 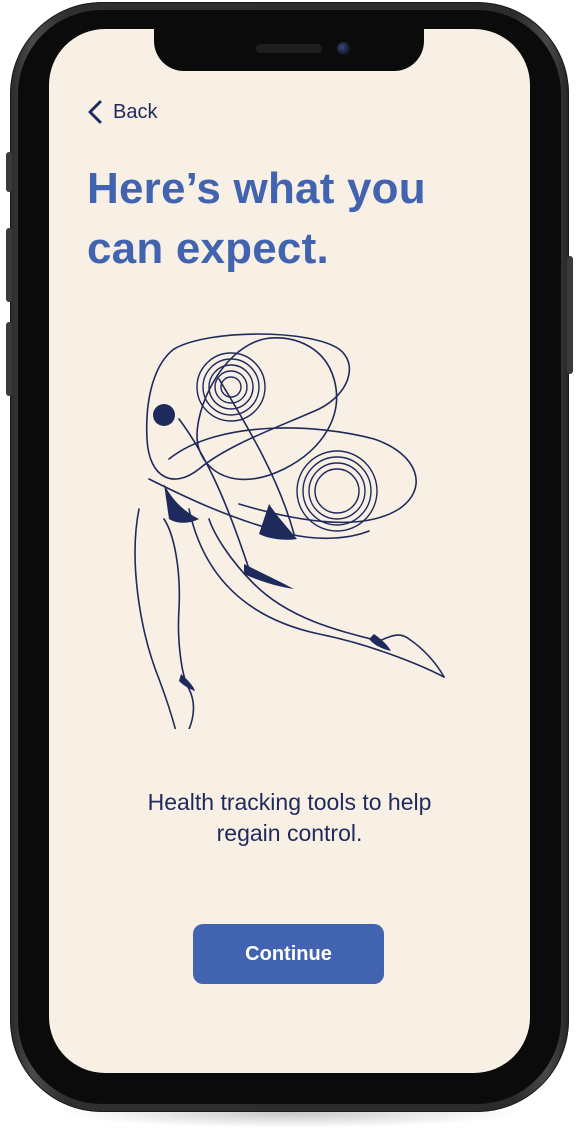 I want to click on subtitle-line-2: regain control., so click(x=289, y=833).